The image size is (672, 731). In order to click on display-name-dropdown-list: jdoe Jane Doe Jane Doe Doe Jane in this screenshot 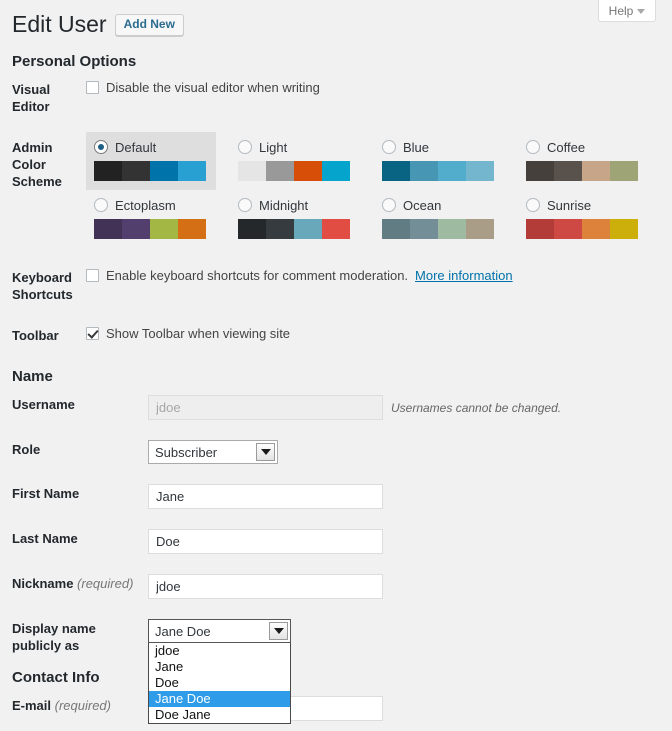, I will do `click(219, 684)`.